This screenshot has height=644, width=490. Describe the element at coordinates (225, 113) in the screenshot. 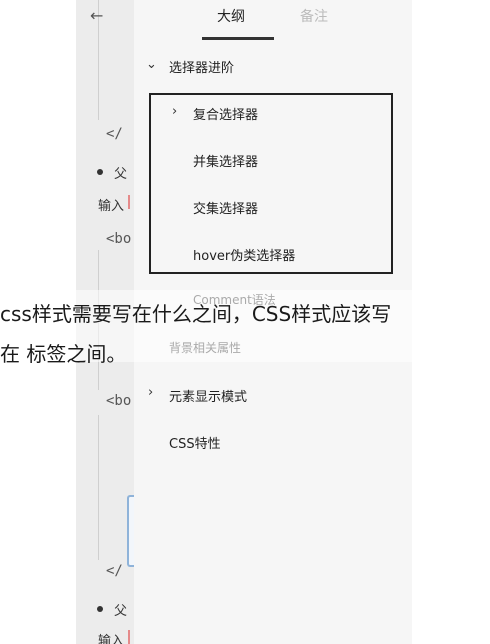

I see `outline-item-compound-selector: 复合选择器` at that location.